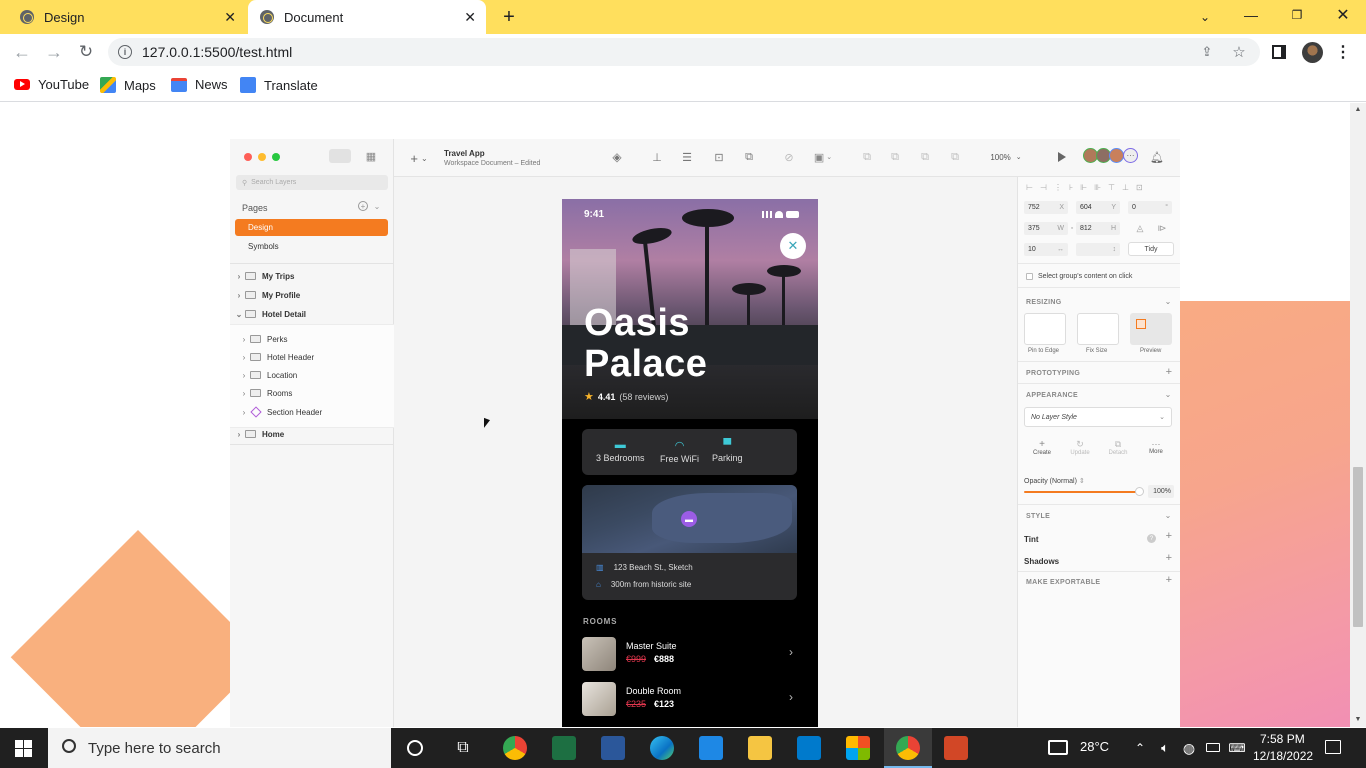  Describe the element at coordinates (719, 157) in the screenshot. I see `frame-icon: ⊡` at that location.